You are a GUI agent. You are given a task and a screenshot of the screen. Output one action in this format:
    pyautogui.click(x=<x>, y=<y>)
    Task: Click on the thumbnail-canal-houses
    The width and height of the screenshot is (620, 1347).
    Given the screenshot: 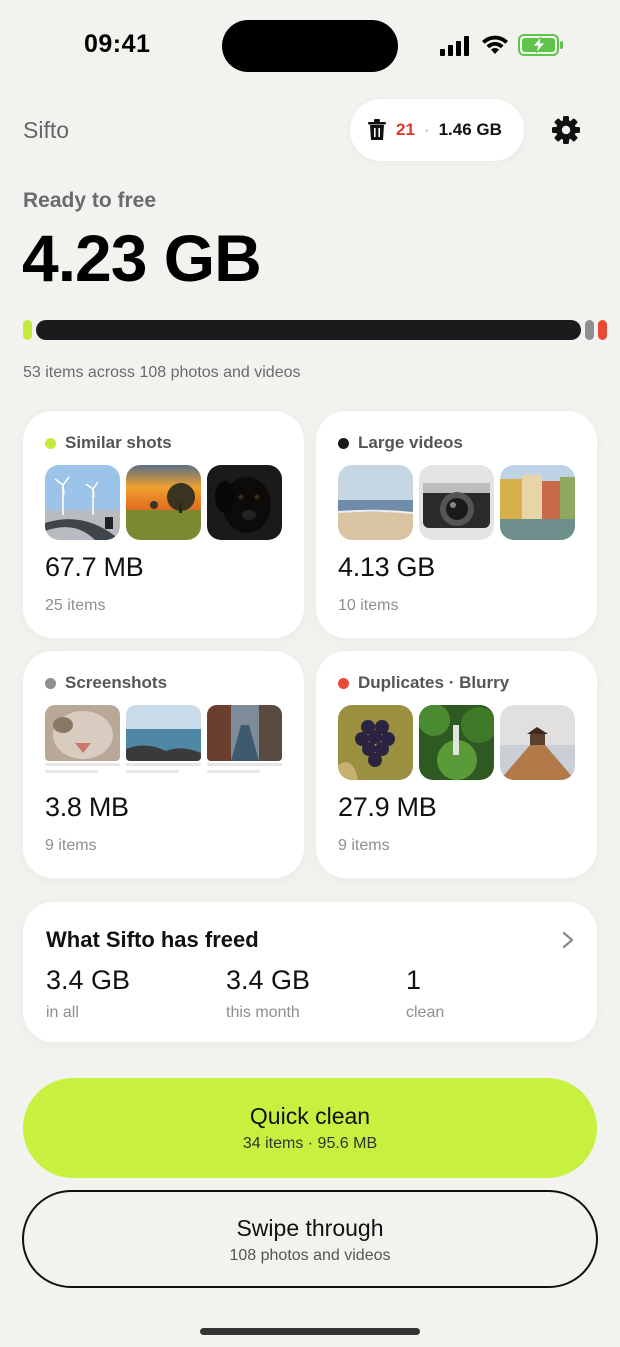 What is the action you would take?
    pyautogui.click(x=537, y=502)
    